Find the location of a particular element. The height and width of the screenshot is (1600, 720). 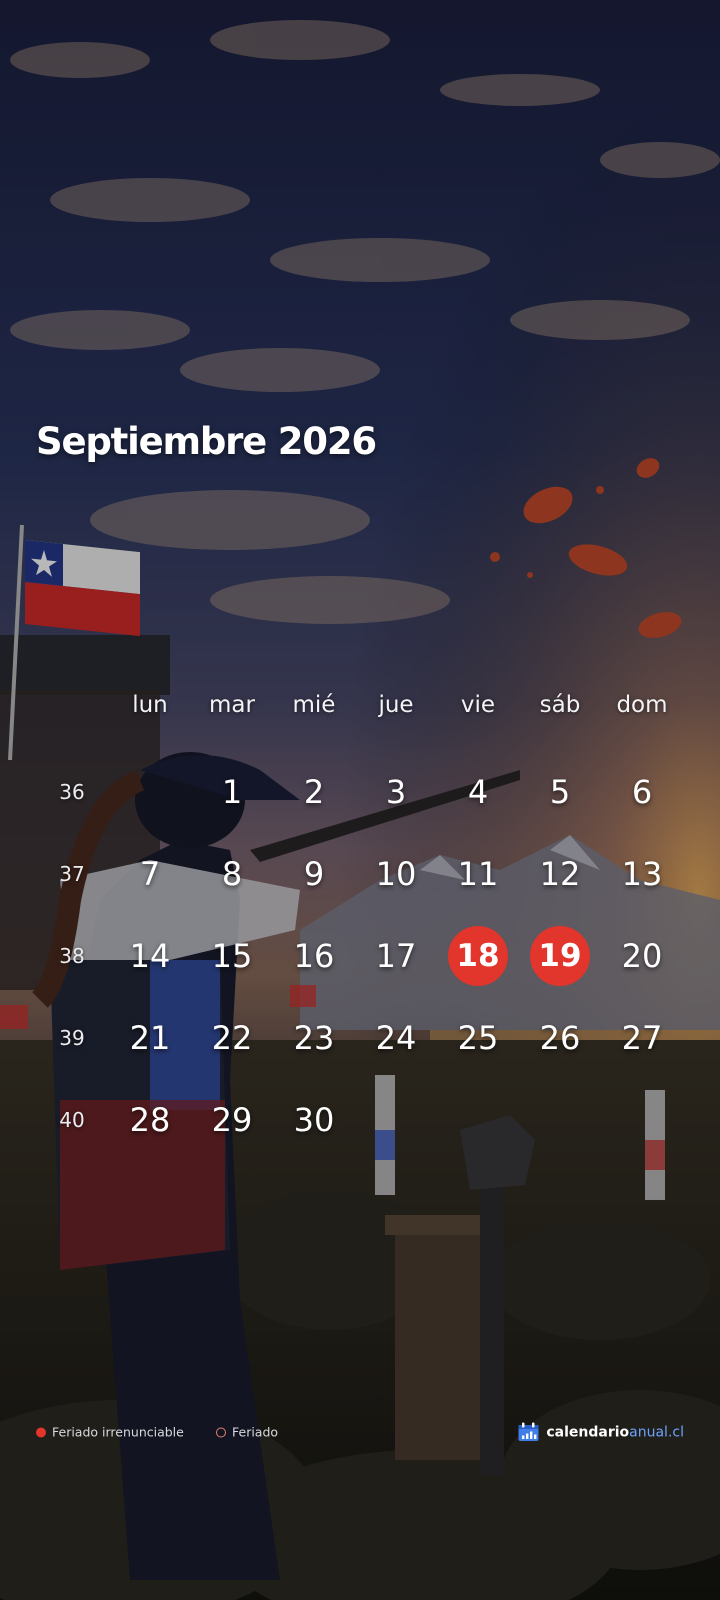

holiday-day-cell: 19 is located at coordinates (560, 956).